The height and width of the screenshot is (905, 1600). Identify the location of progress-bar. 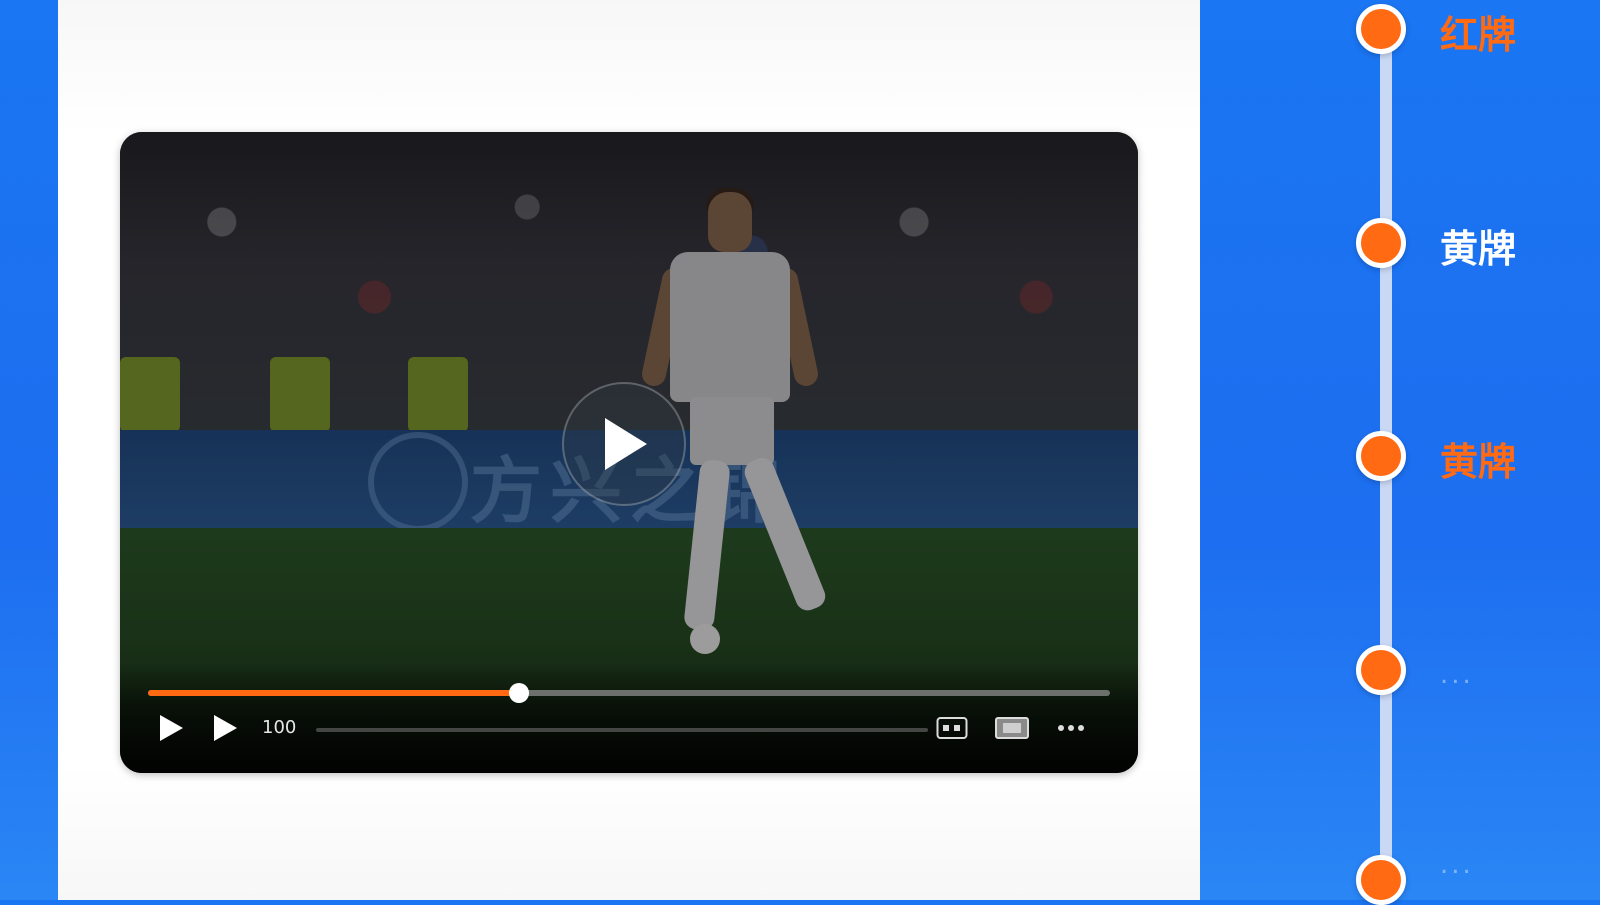
(629, 693).